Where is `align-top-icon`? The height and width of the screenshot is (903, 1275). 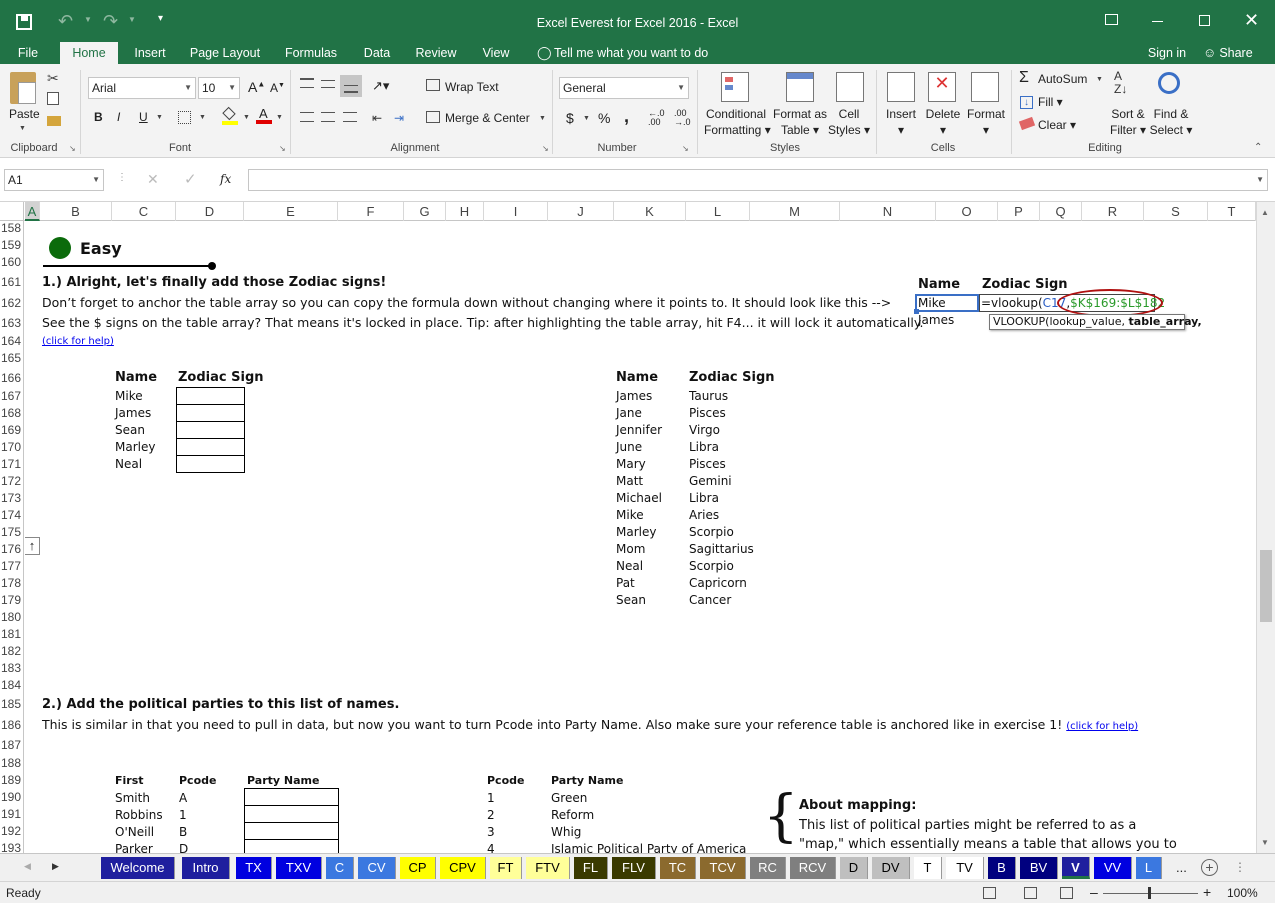
align-top-icon is located at coordinates (307, 83).